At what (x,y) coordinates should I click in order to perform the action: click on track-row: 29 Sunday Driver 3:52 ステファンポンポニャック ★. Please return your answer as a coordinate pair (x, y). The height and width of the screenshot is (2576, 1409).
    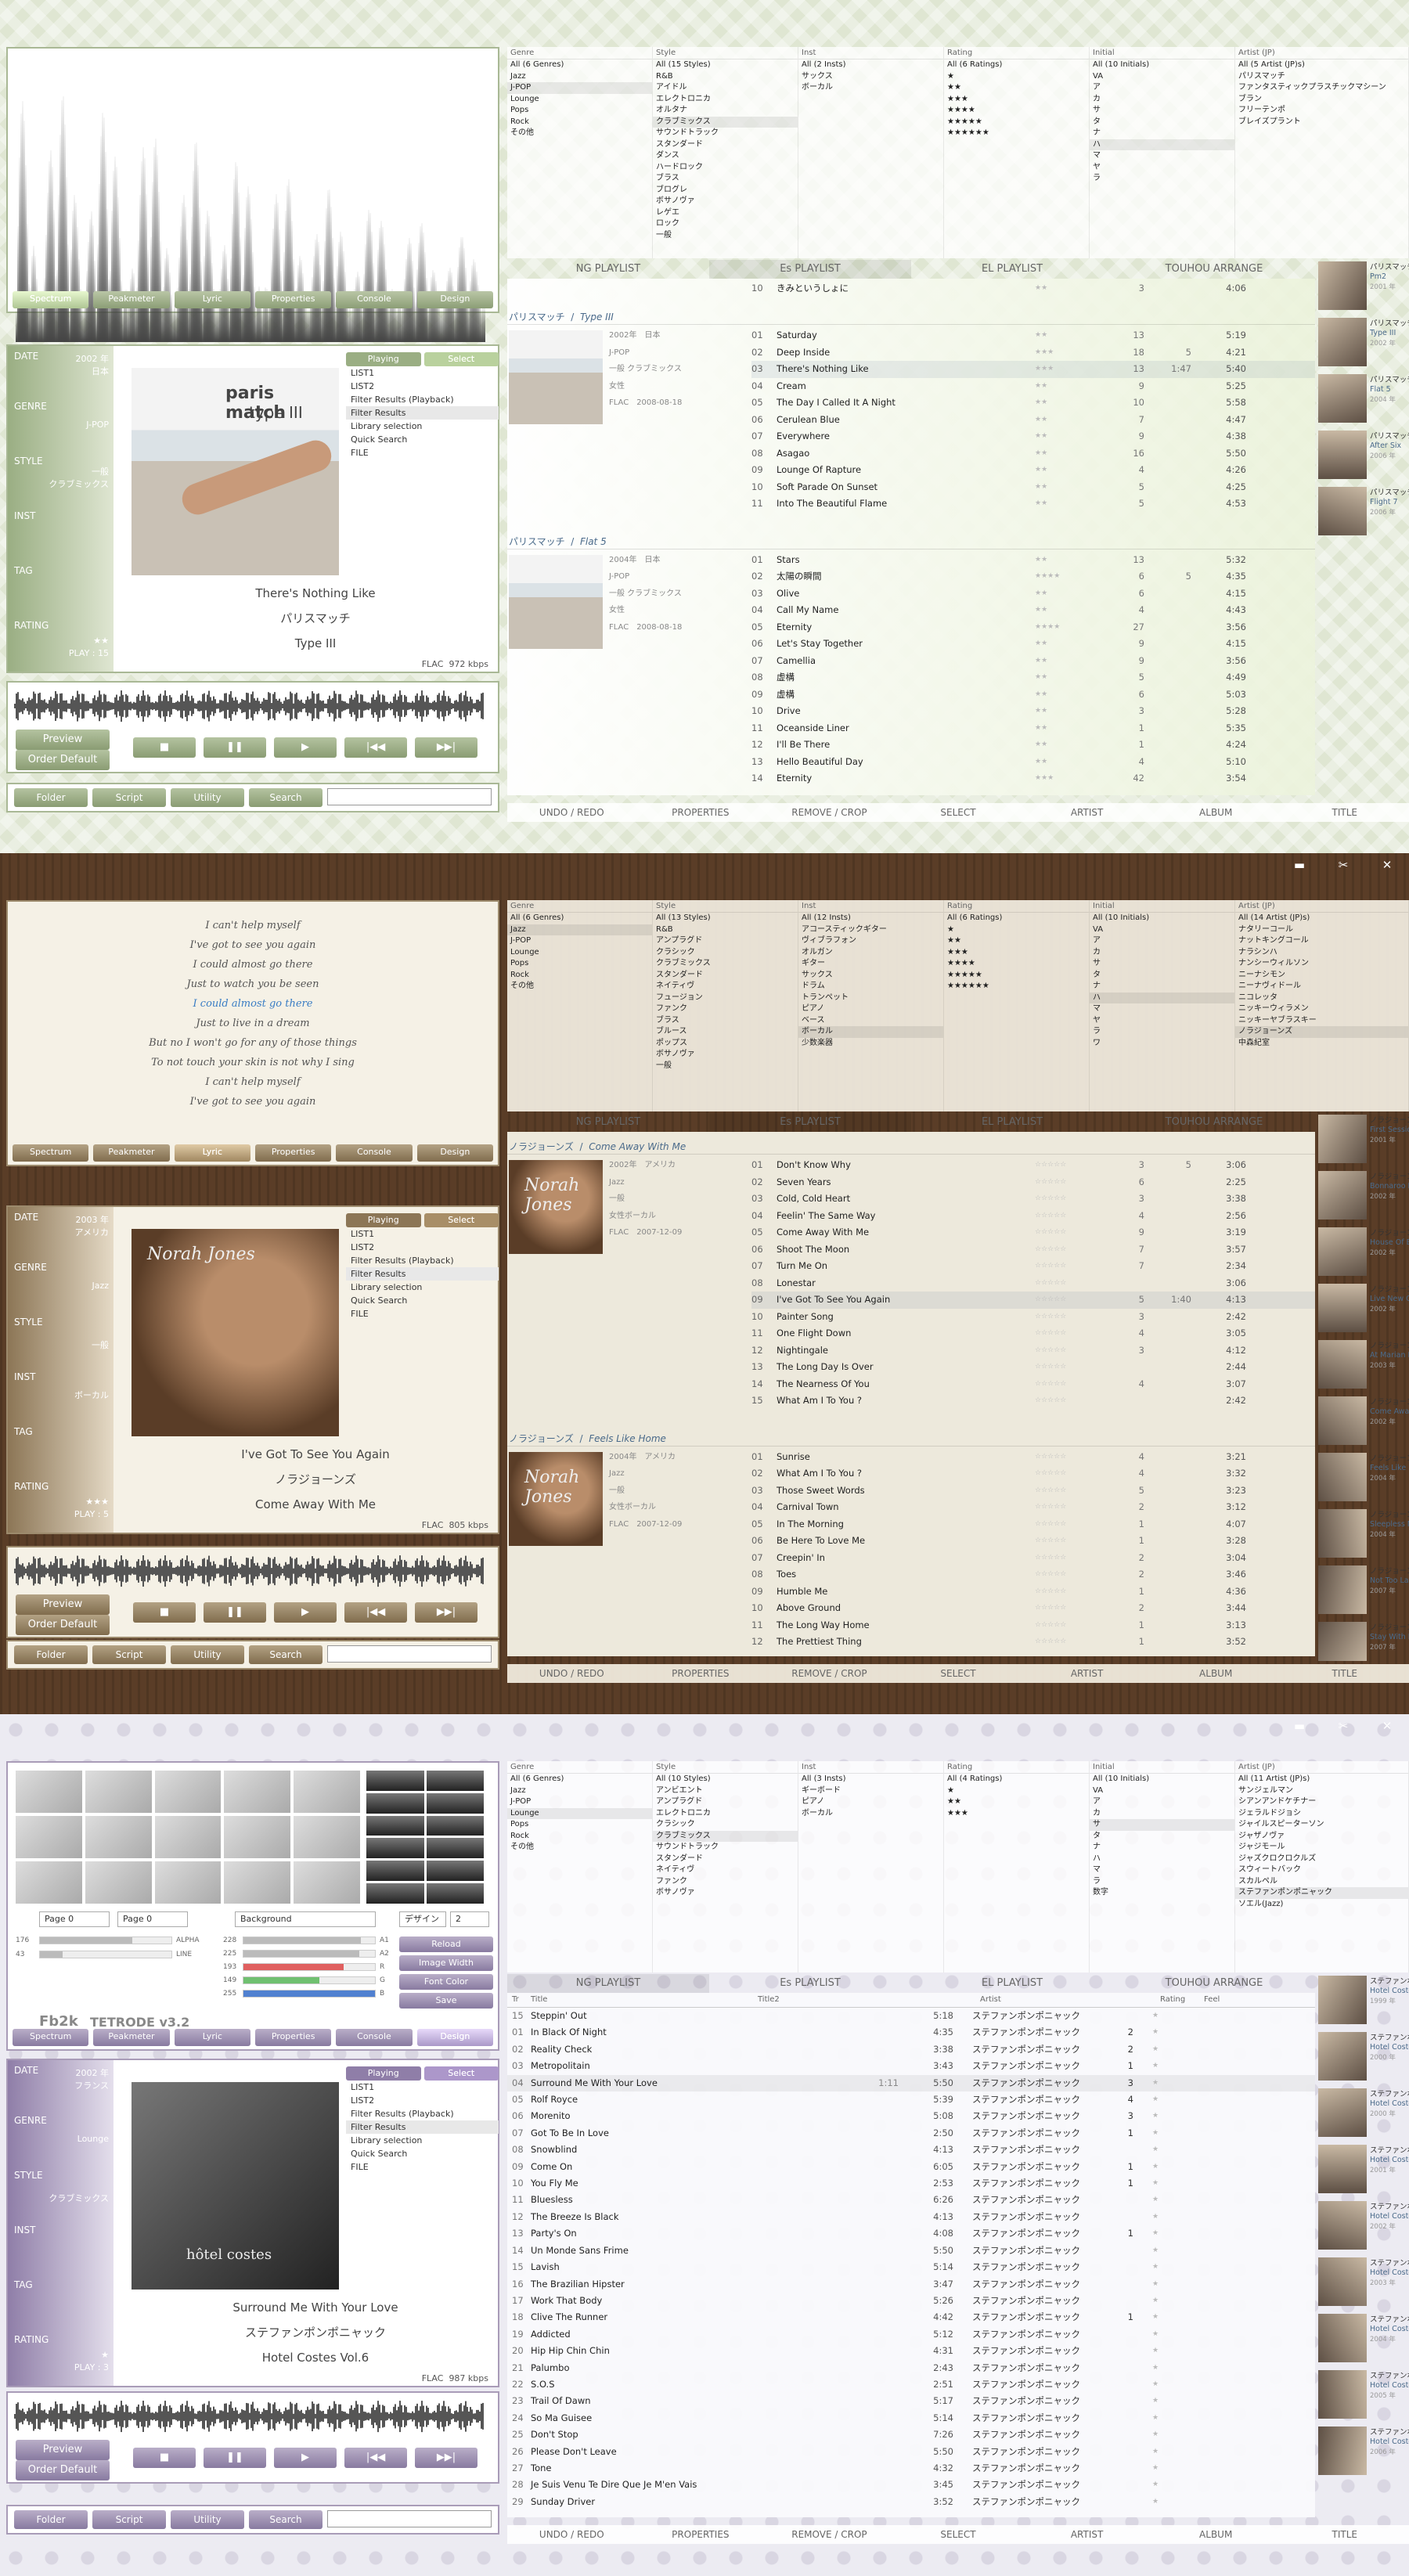
    Looking at the image, I should click on (911, 2502).